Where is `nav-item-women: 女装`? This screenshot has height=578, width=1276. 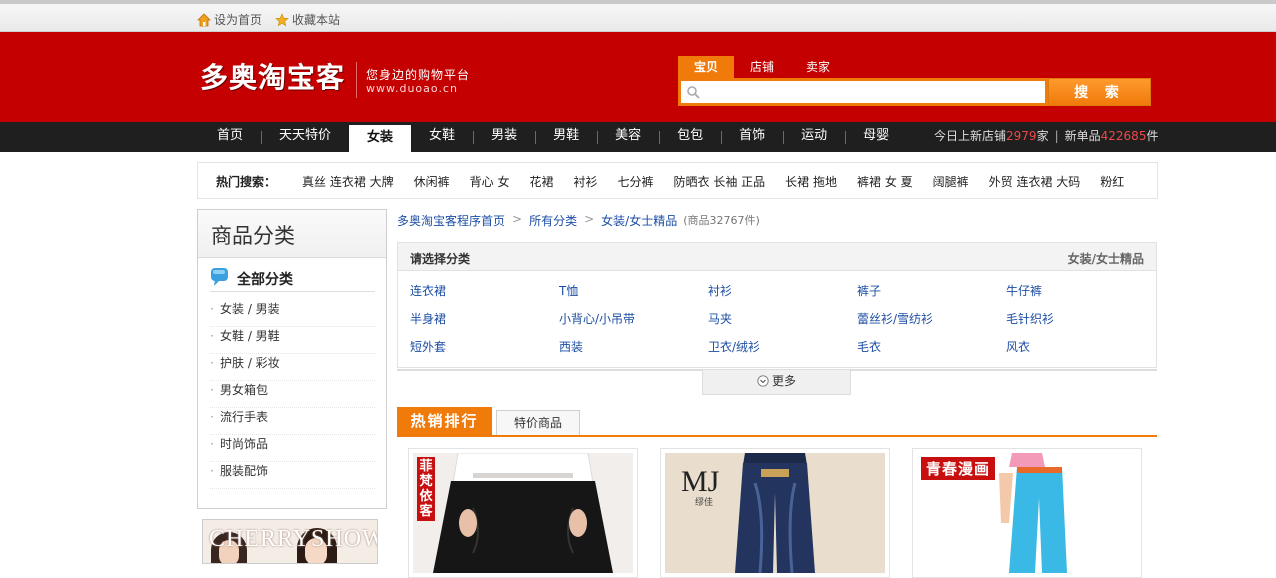
nav-item-women: 女装 is located at coordinates (380, 138).